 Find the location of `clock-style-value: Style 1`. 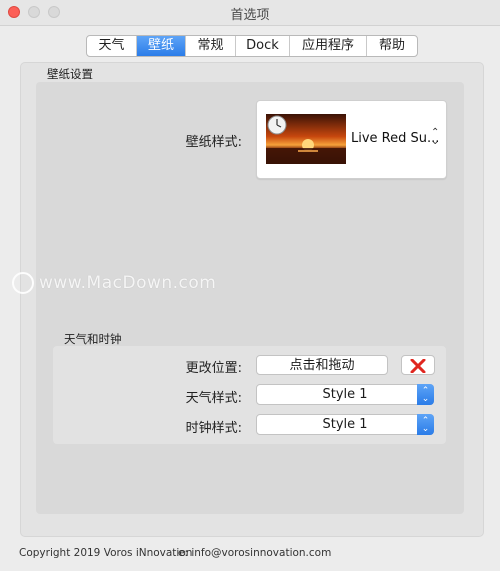

clock-style-value: Style 1 is located at coordinates (345, 424).